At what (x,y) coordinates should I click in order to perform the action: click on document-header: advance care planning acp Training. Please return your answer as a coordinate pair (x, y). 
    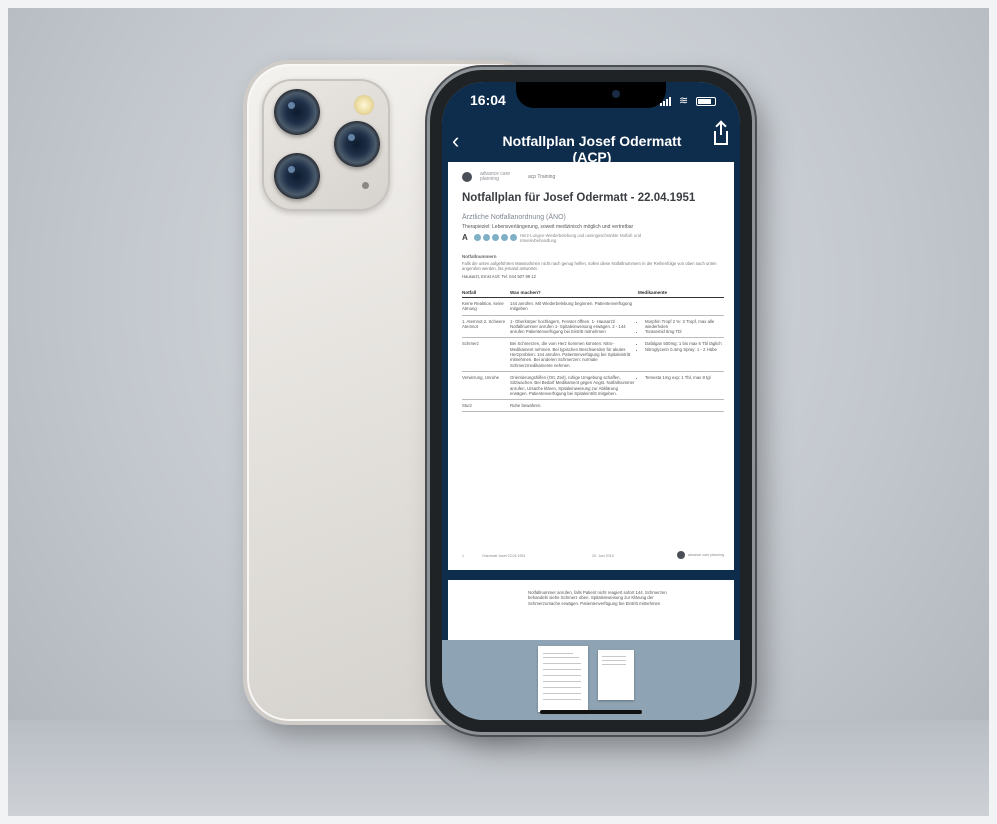
    Looking at the image, I should click on (508, 177).